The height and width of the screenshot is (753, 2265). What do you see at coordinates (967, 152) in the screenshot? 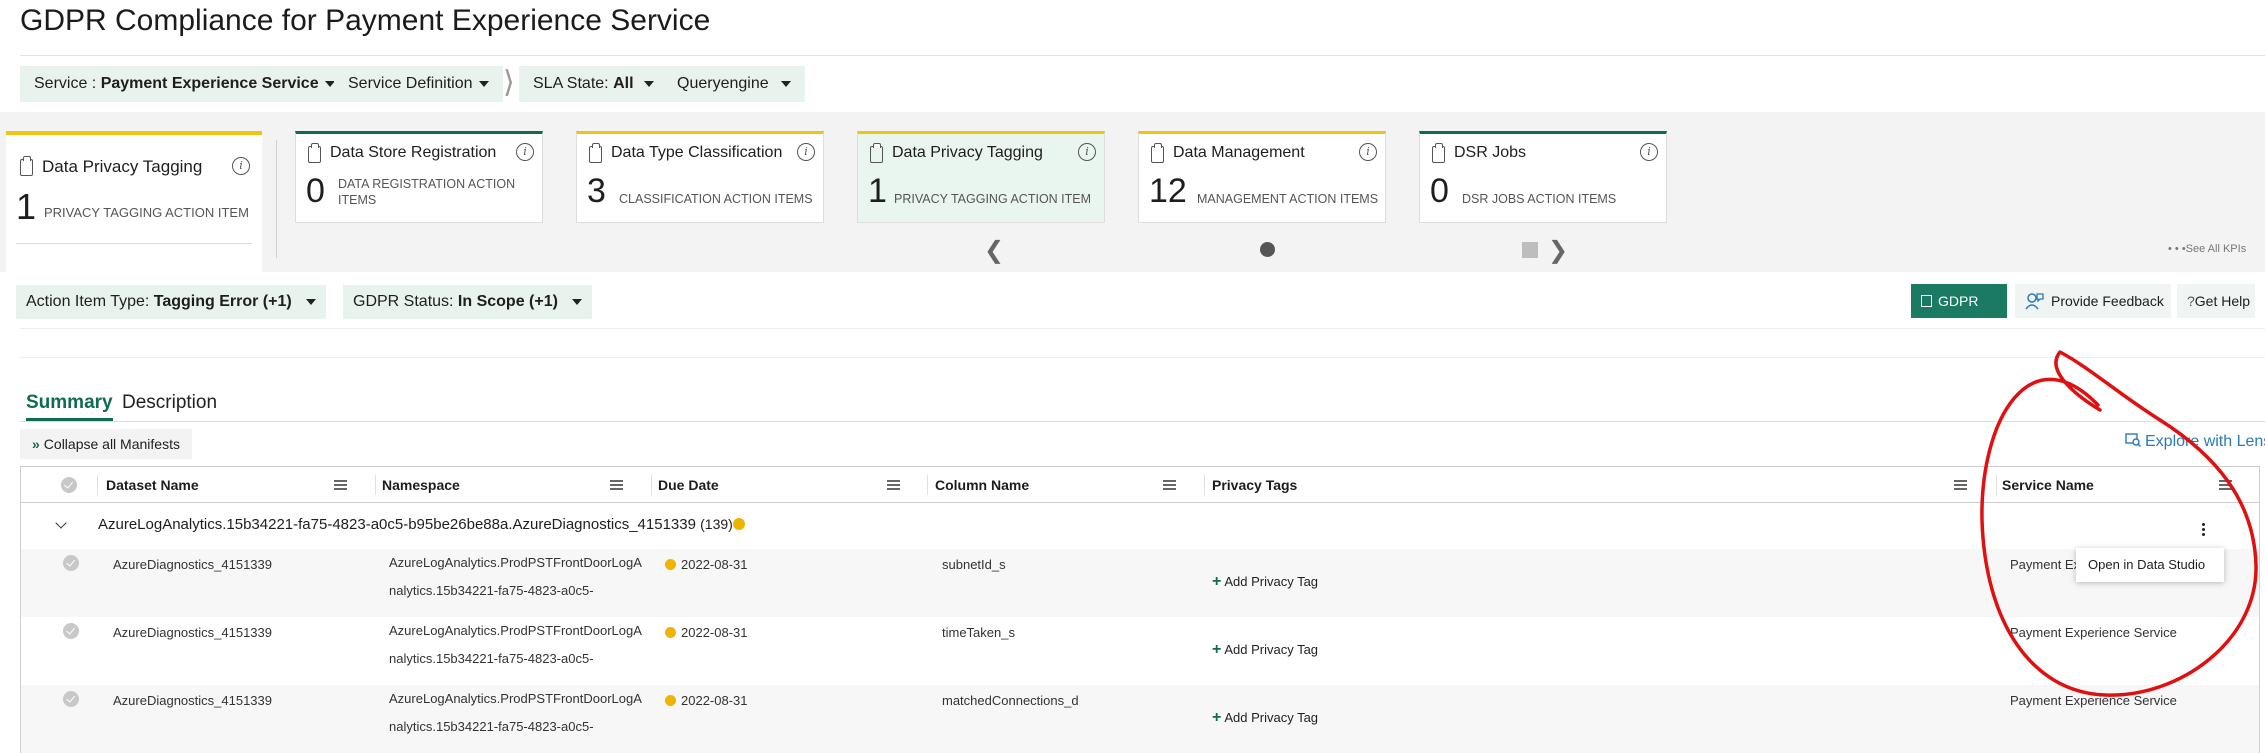
I see `kpi-name: Data Privacy Tagging` at bounding box center [967, 152].